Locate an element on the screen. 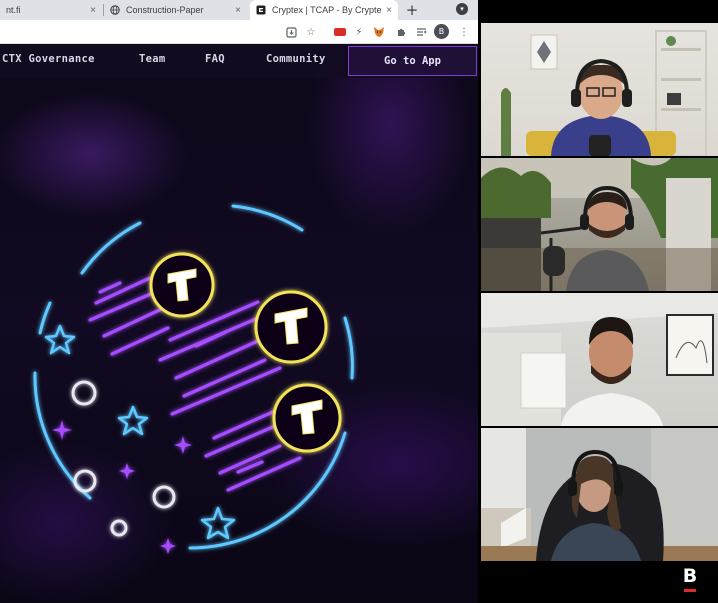 The height and width of the screenshot is (603, 718). cryptex-logo-icon is located at coordinates (261, 10).